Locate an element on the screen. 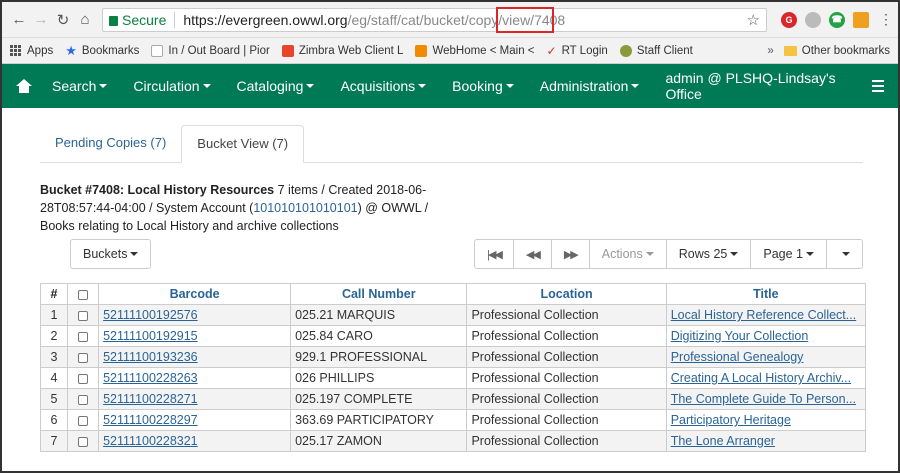  folder-icon is located at coordinates (790, 50).